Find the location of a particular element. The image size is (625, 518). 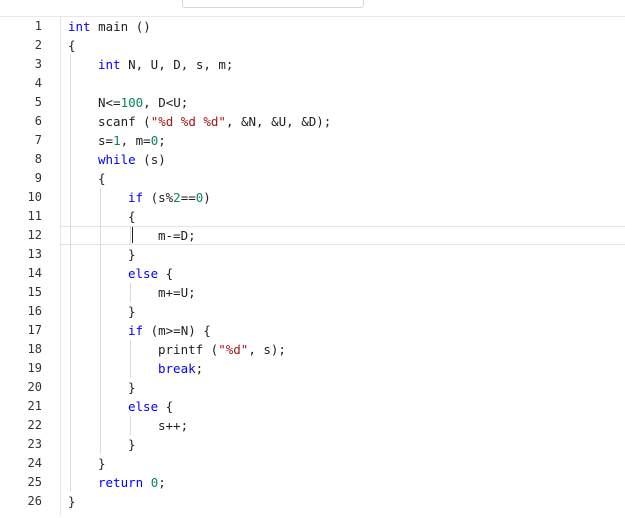

line-number: 7 is located at coordinates (38, 140).